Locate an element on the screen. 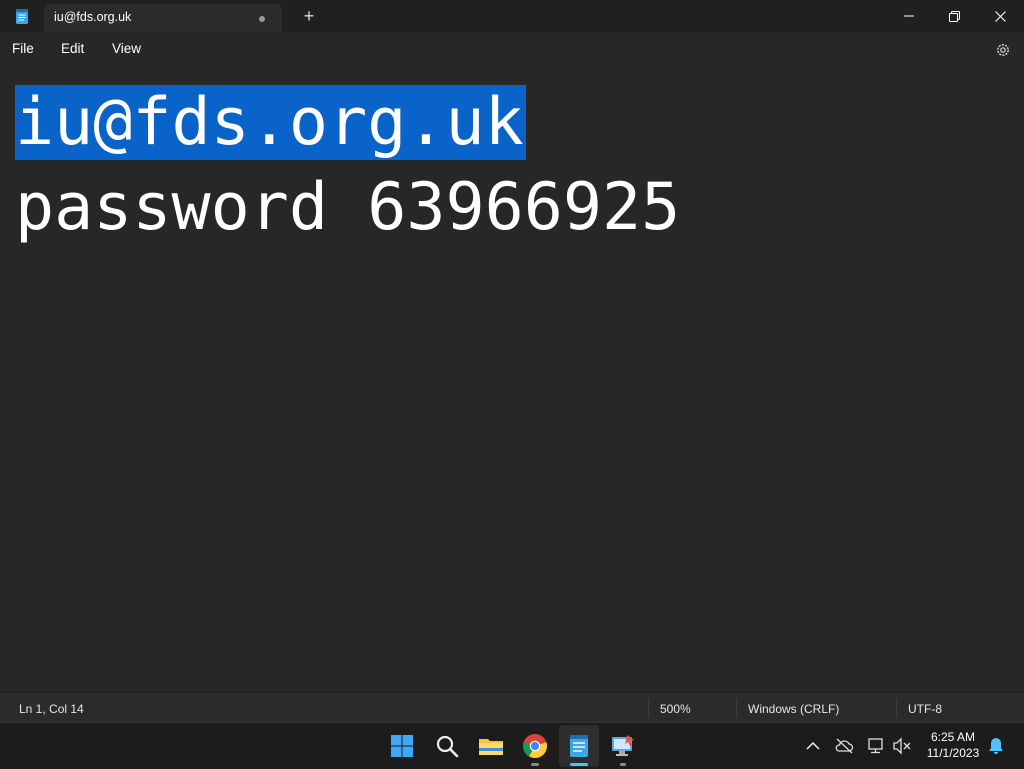  notepad-taskbar-button is located at coordinates (579, 746).